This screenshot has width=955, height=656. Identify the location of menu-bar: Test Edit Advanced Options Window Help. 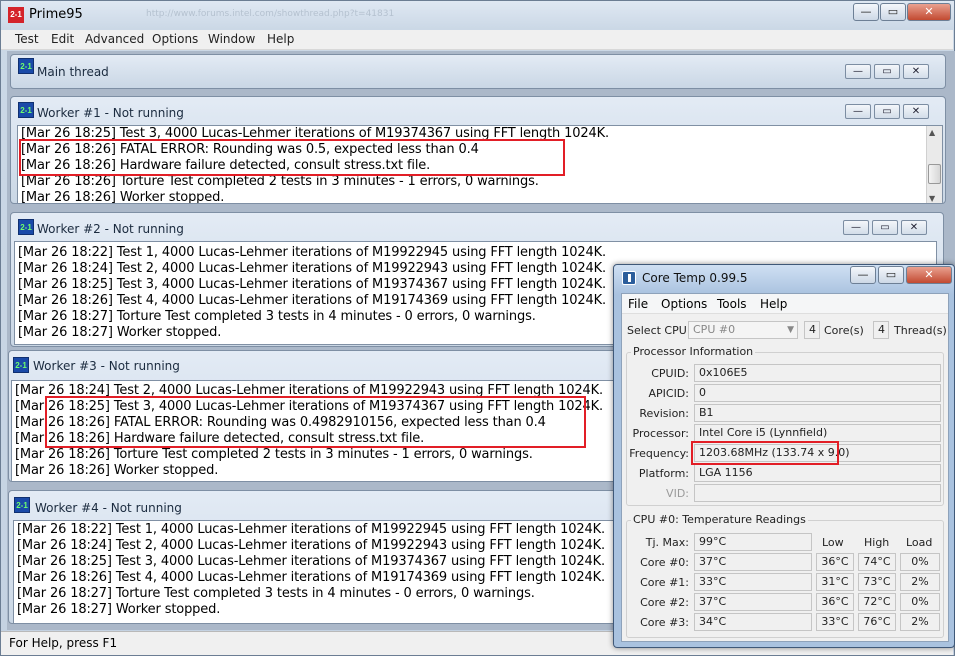
(477, 40).